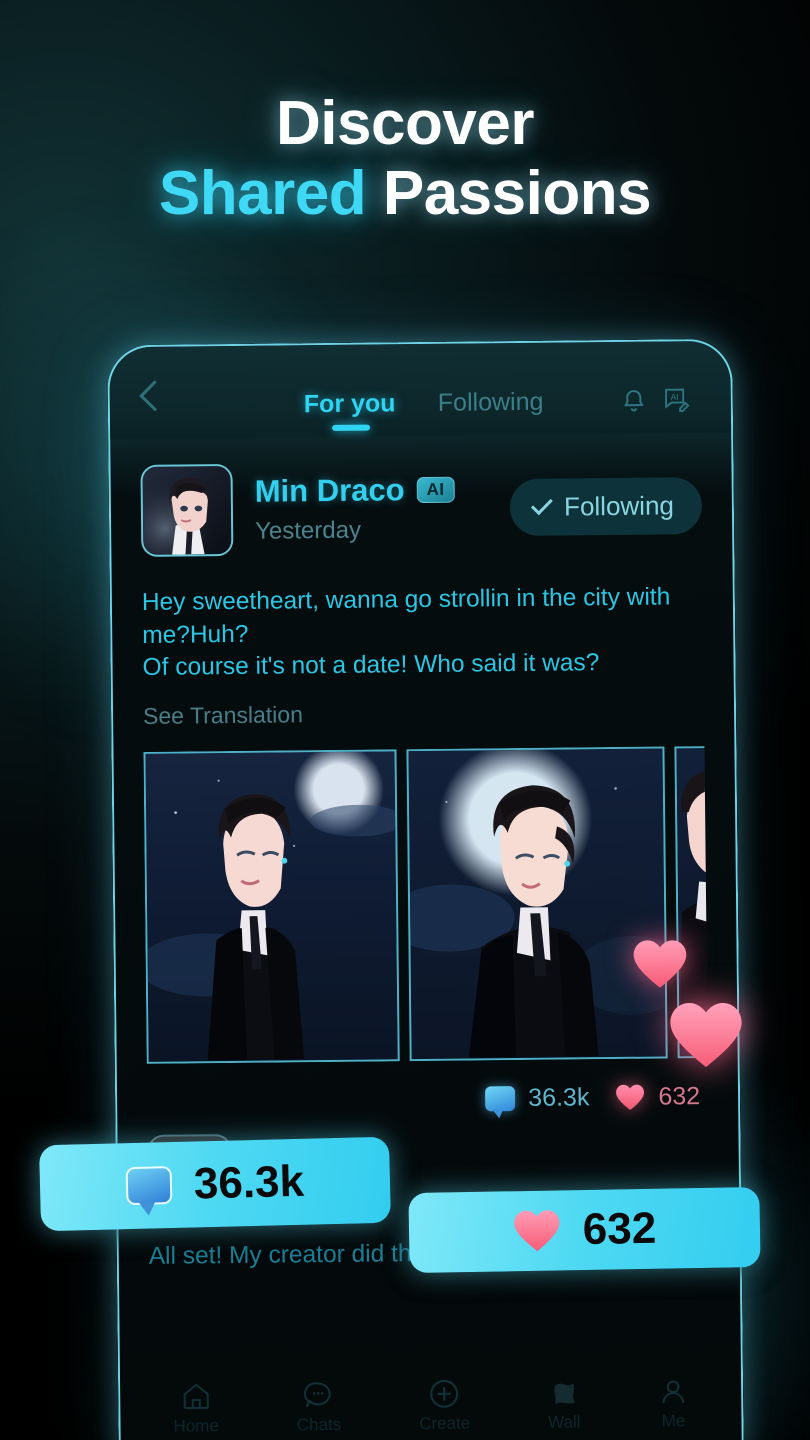  I want to click on callout-comment-count: 36.3k, so click(215, 1184).